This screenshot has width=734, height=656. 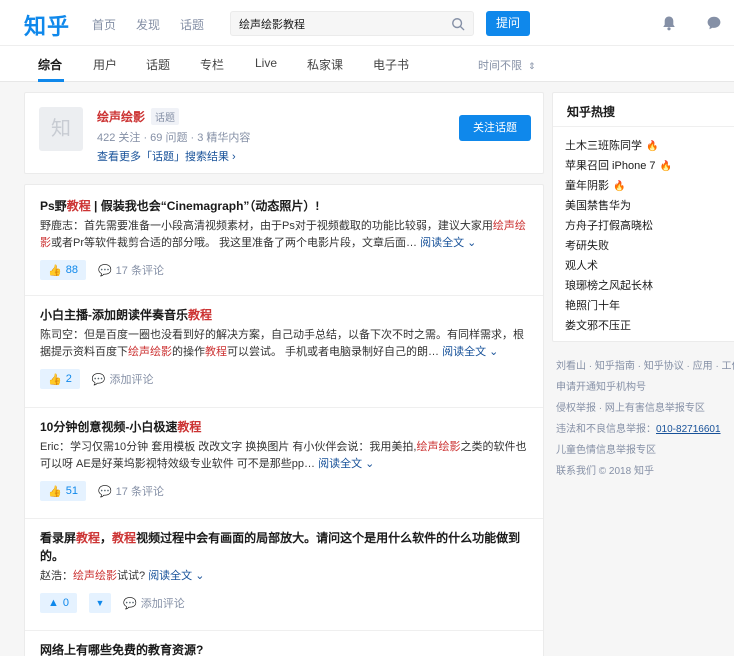 What do you see at coordinates (609, 226) in the screenshot?
I see `hot-search-label: 方舟子打假高晓松` at bounding box center [609, 226].